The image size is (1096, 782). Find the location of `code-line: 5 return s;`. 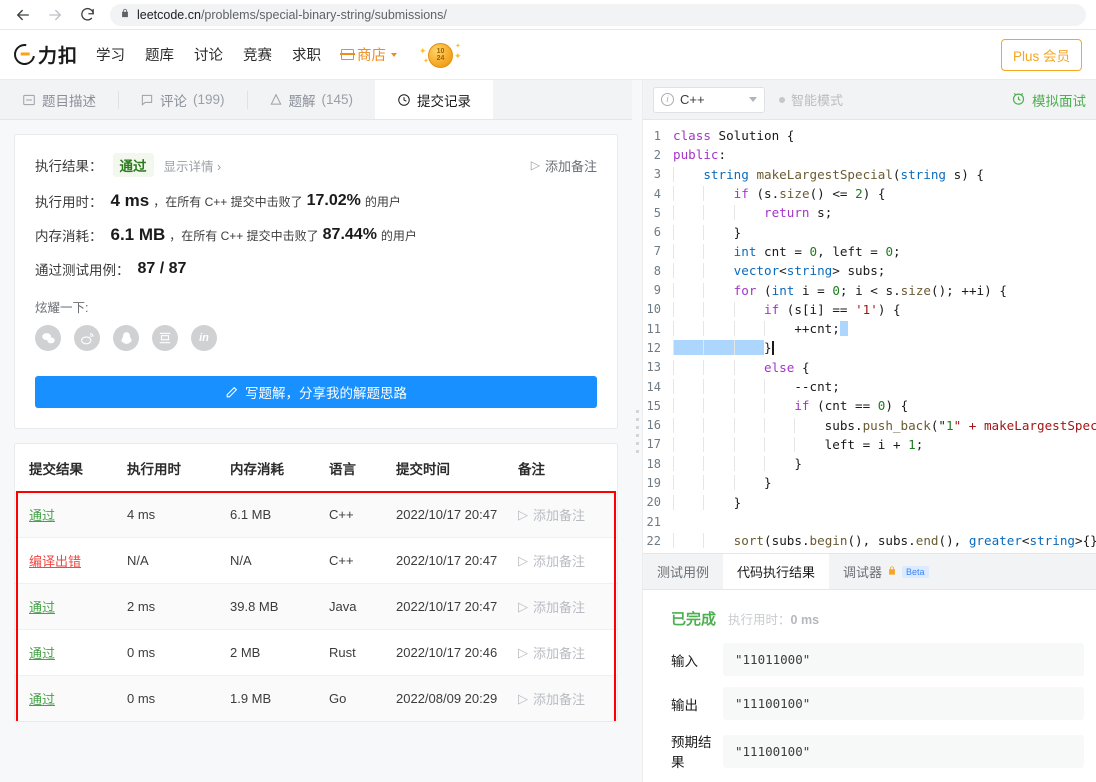

code-line: 5 return s; is located at coordinates (869, 212).